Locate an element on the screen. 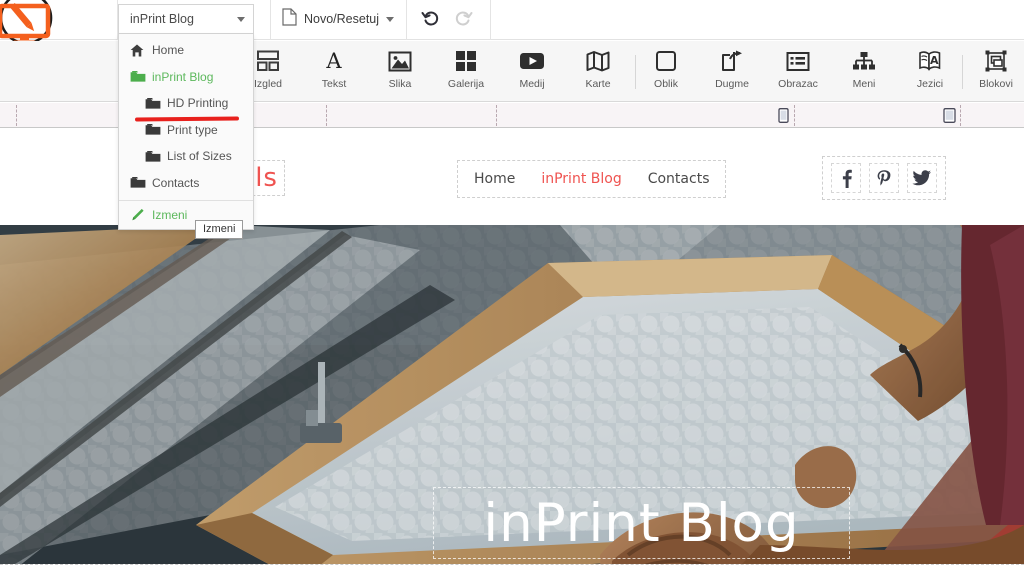 This screenshot has width=1024, height=581. layout-icon is located at coordinates (268, 61).